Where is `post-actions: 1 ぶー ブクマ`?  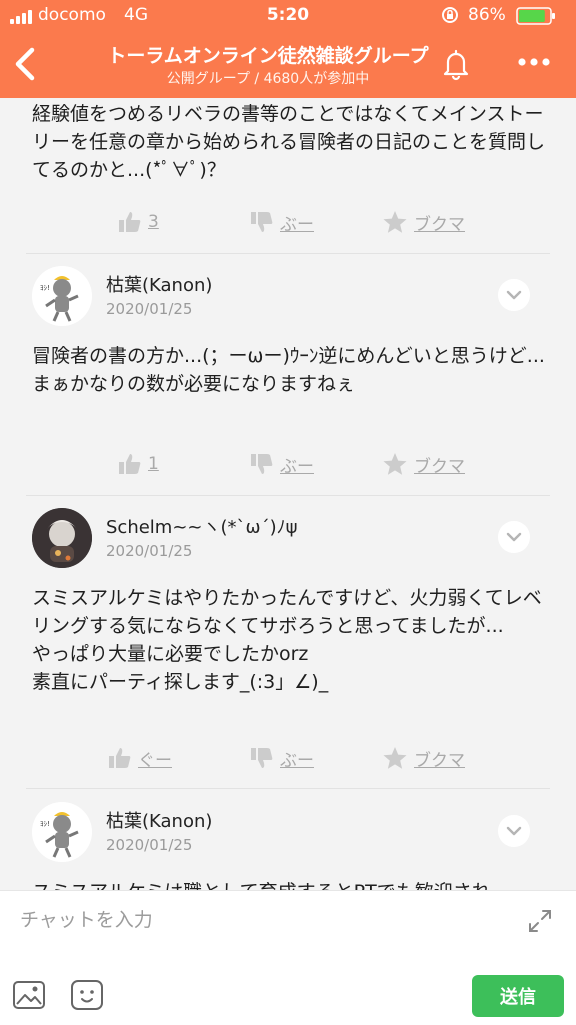 post-actions: 1 ぶー ブクマ is located at coordinates (288, 464).